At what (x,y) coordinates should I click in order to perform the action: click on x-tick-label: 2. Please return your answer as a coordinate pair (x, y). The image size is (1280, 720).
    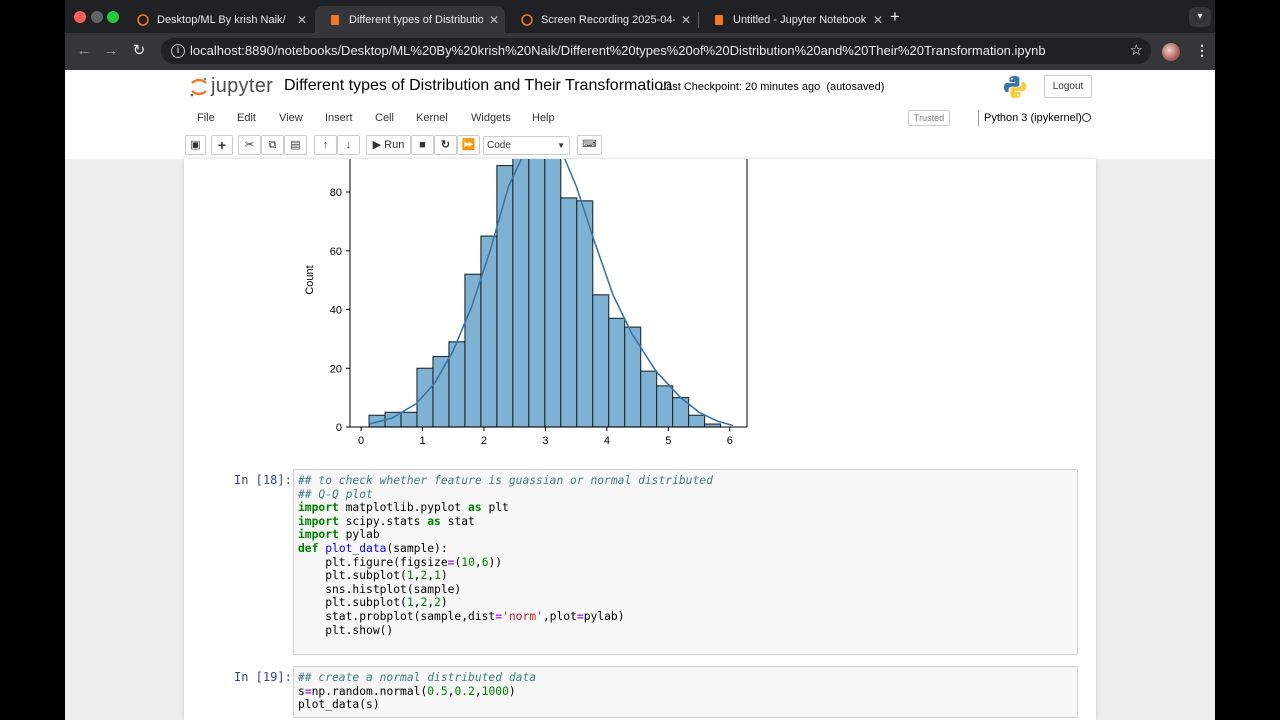
    Looking at the image, I should click on (484, 441).